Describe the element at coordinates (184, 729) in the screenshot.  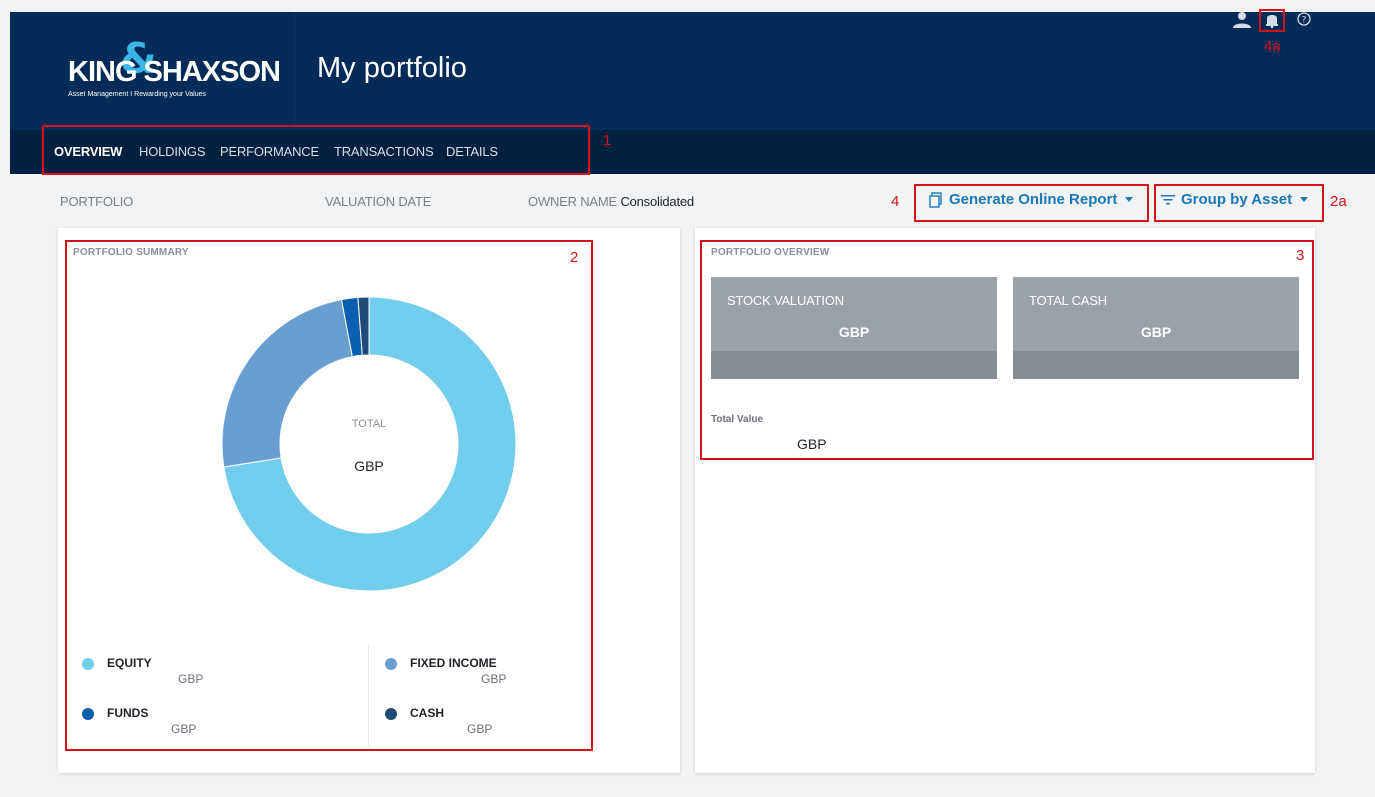
I see `legend-value-funds: GBP` at that location.